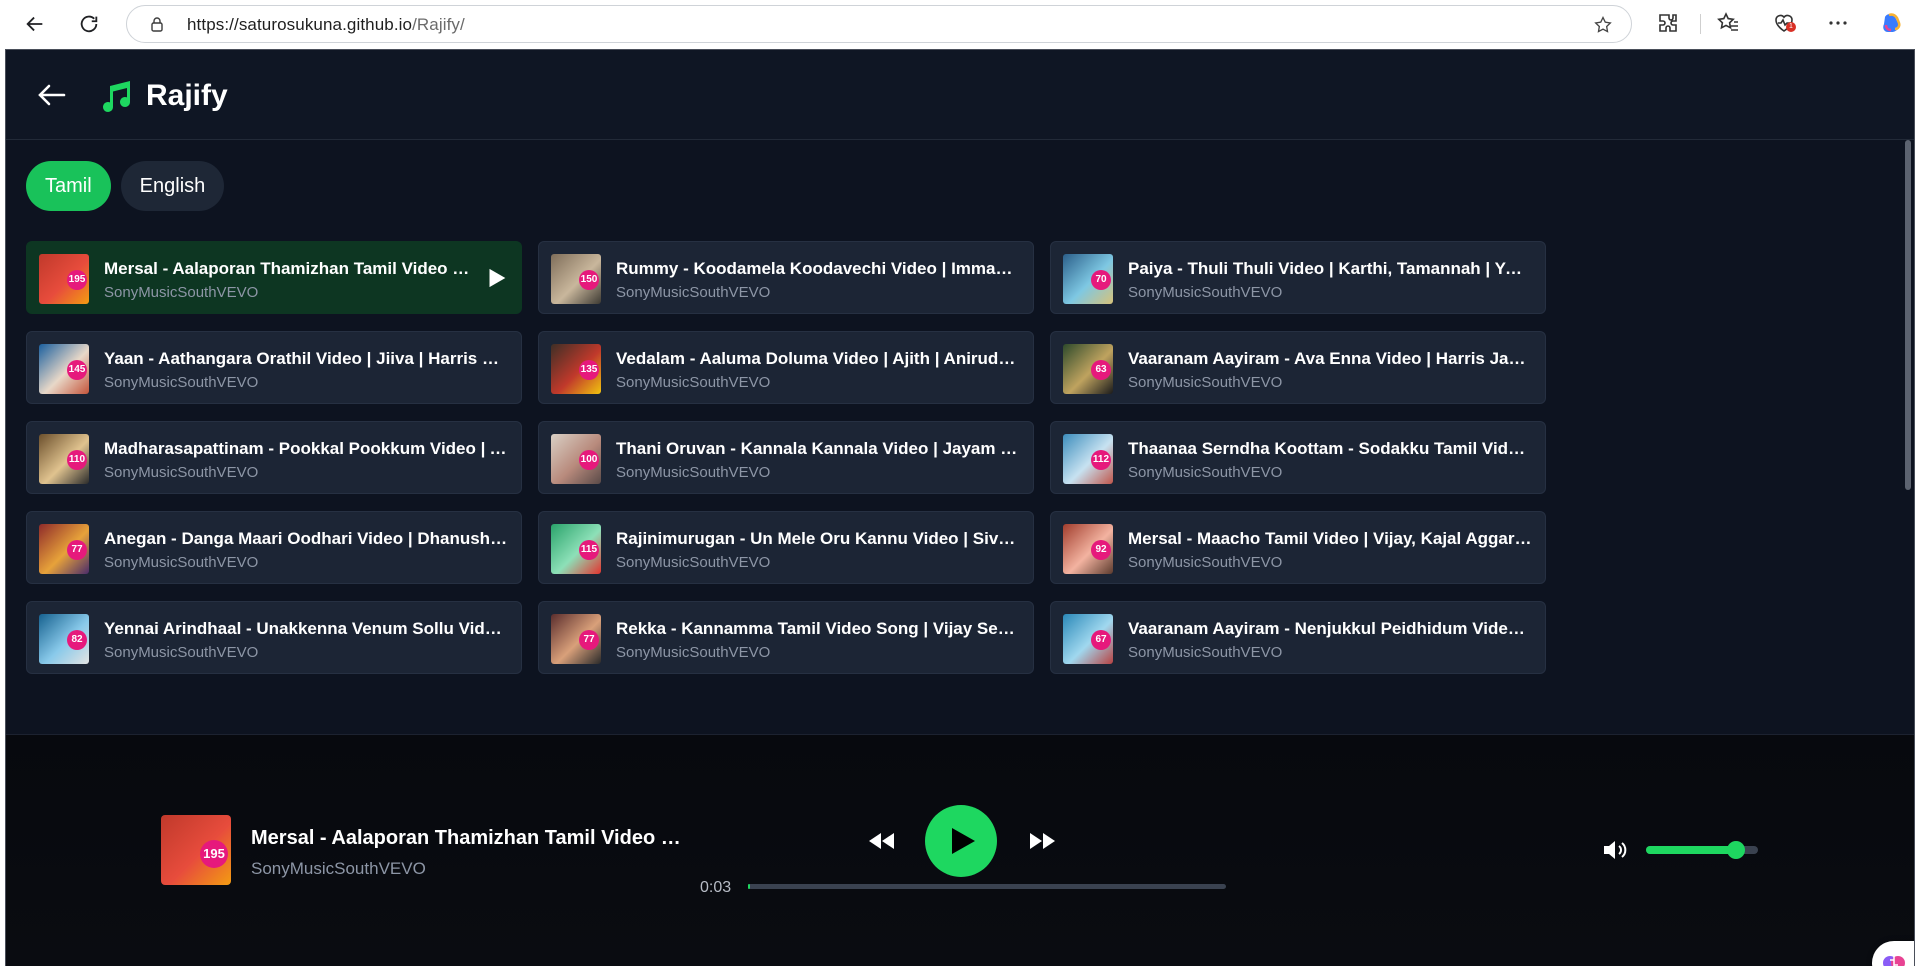  What do you see at coordinates (300, 24) in the screenshot?
I see `url-host: https://saturosukuna.github.io` at bounding box center [300, 24].